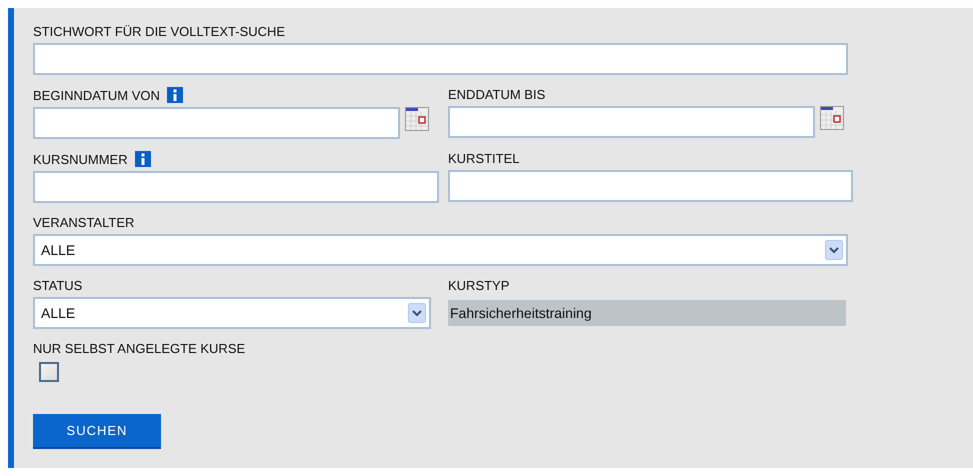  Describe the element at coordinates (440, 250) in the screenshot. I see `organizer-dropdown: ALLE` at that location.